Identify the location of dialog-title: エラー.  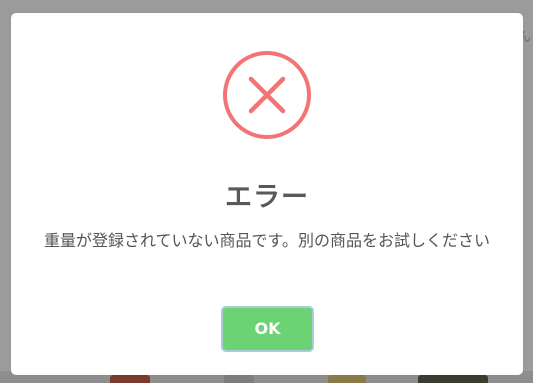
(267, 197).